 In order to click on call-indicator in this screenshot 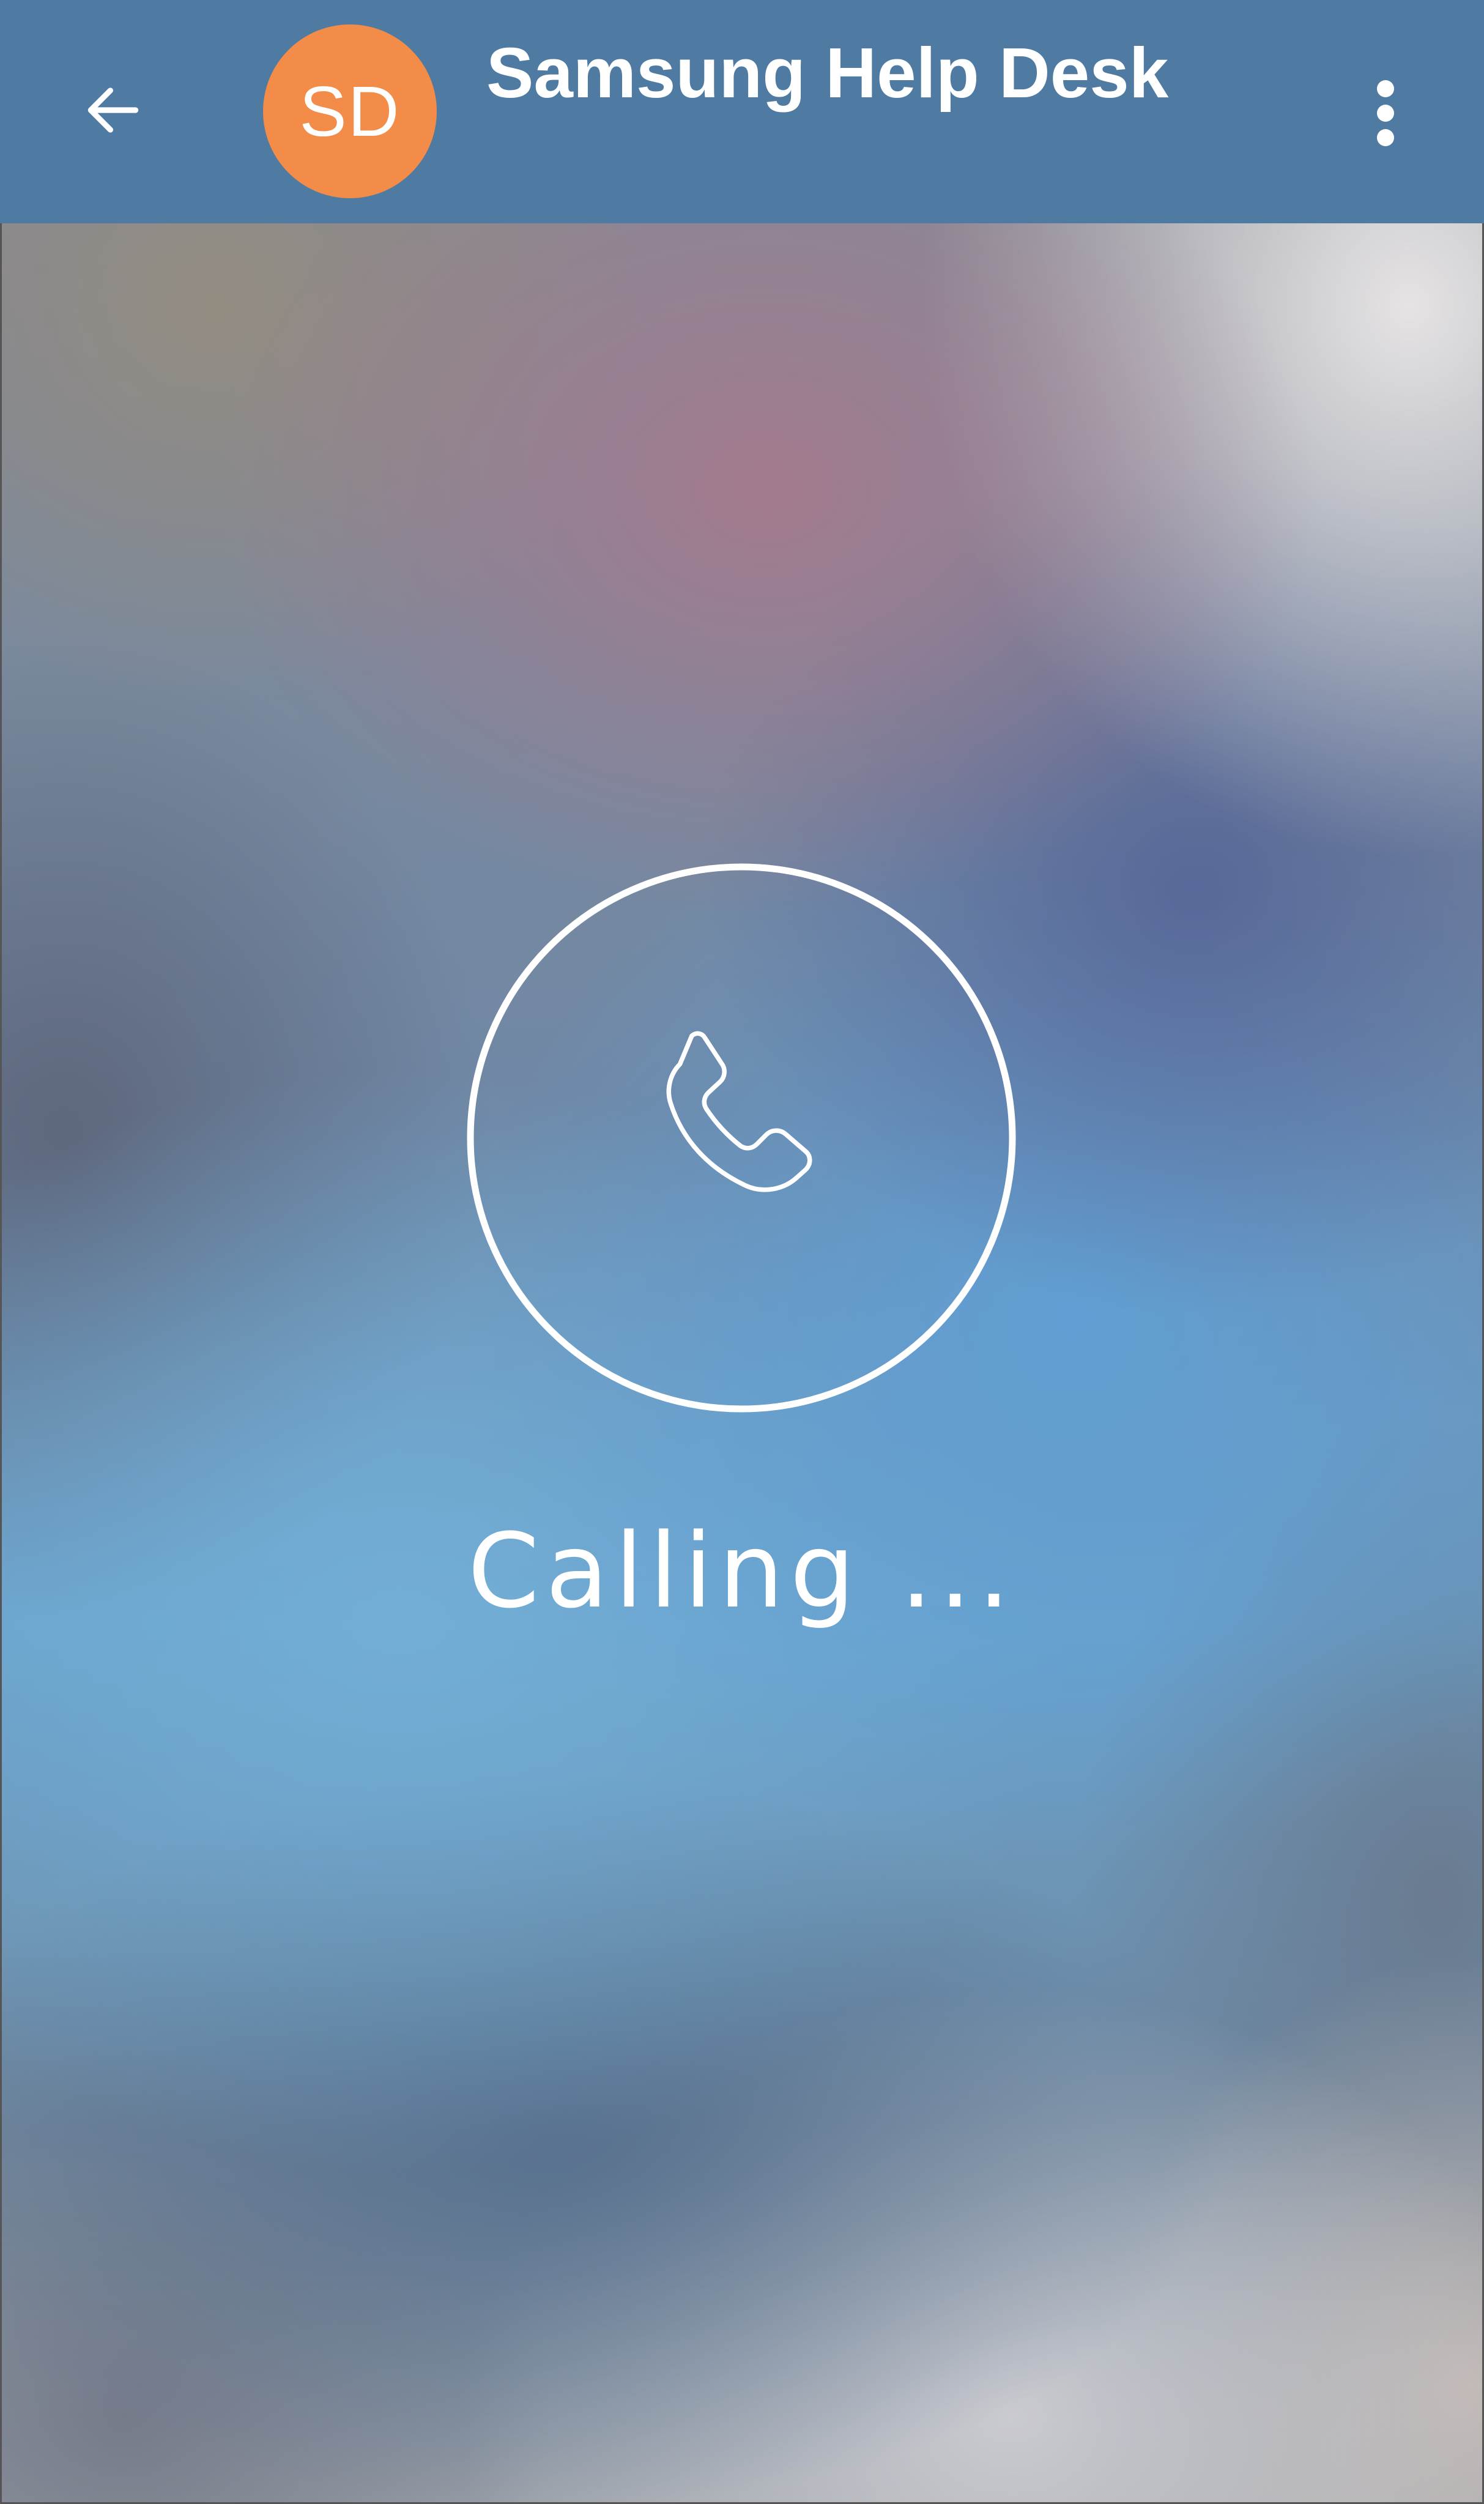, I will do `click(741, 1138)`.